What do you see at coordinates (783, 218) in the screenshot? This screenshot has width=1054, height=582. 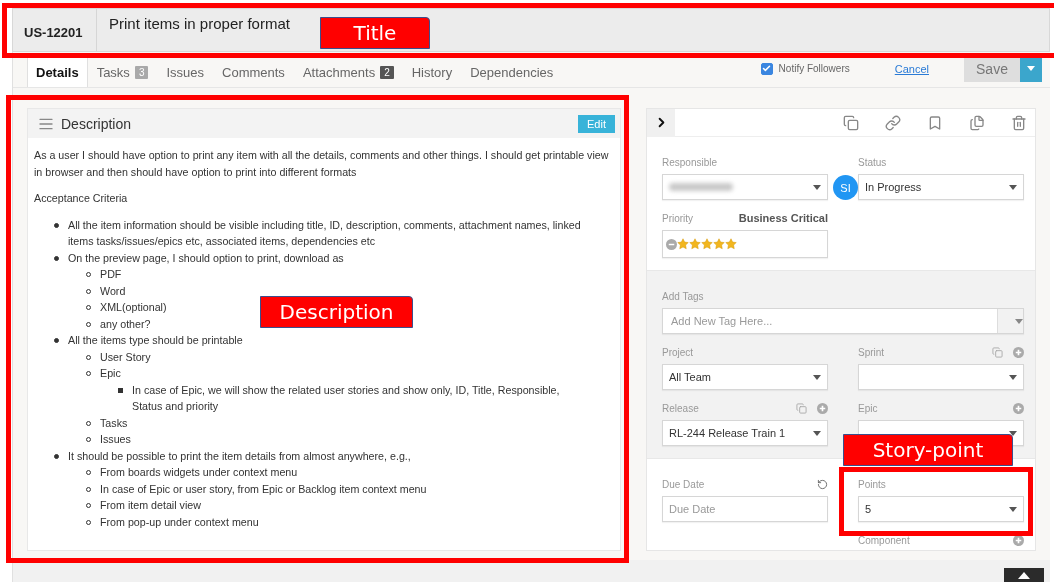 I see `priority-value: Business Critical` at bounding box center [783, 218].